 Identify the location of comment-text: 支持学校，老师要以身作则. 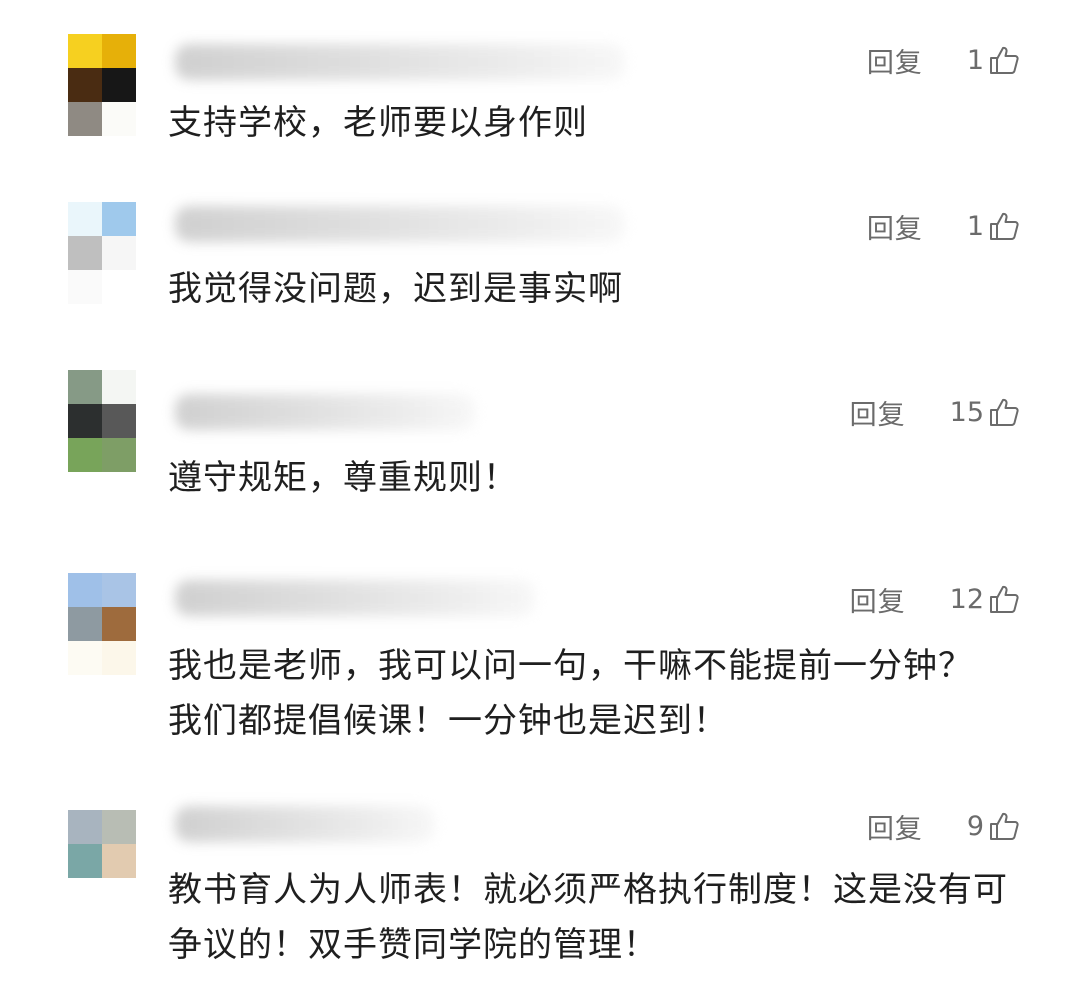
(378, 123).